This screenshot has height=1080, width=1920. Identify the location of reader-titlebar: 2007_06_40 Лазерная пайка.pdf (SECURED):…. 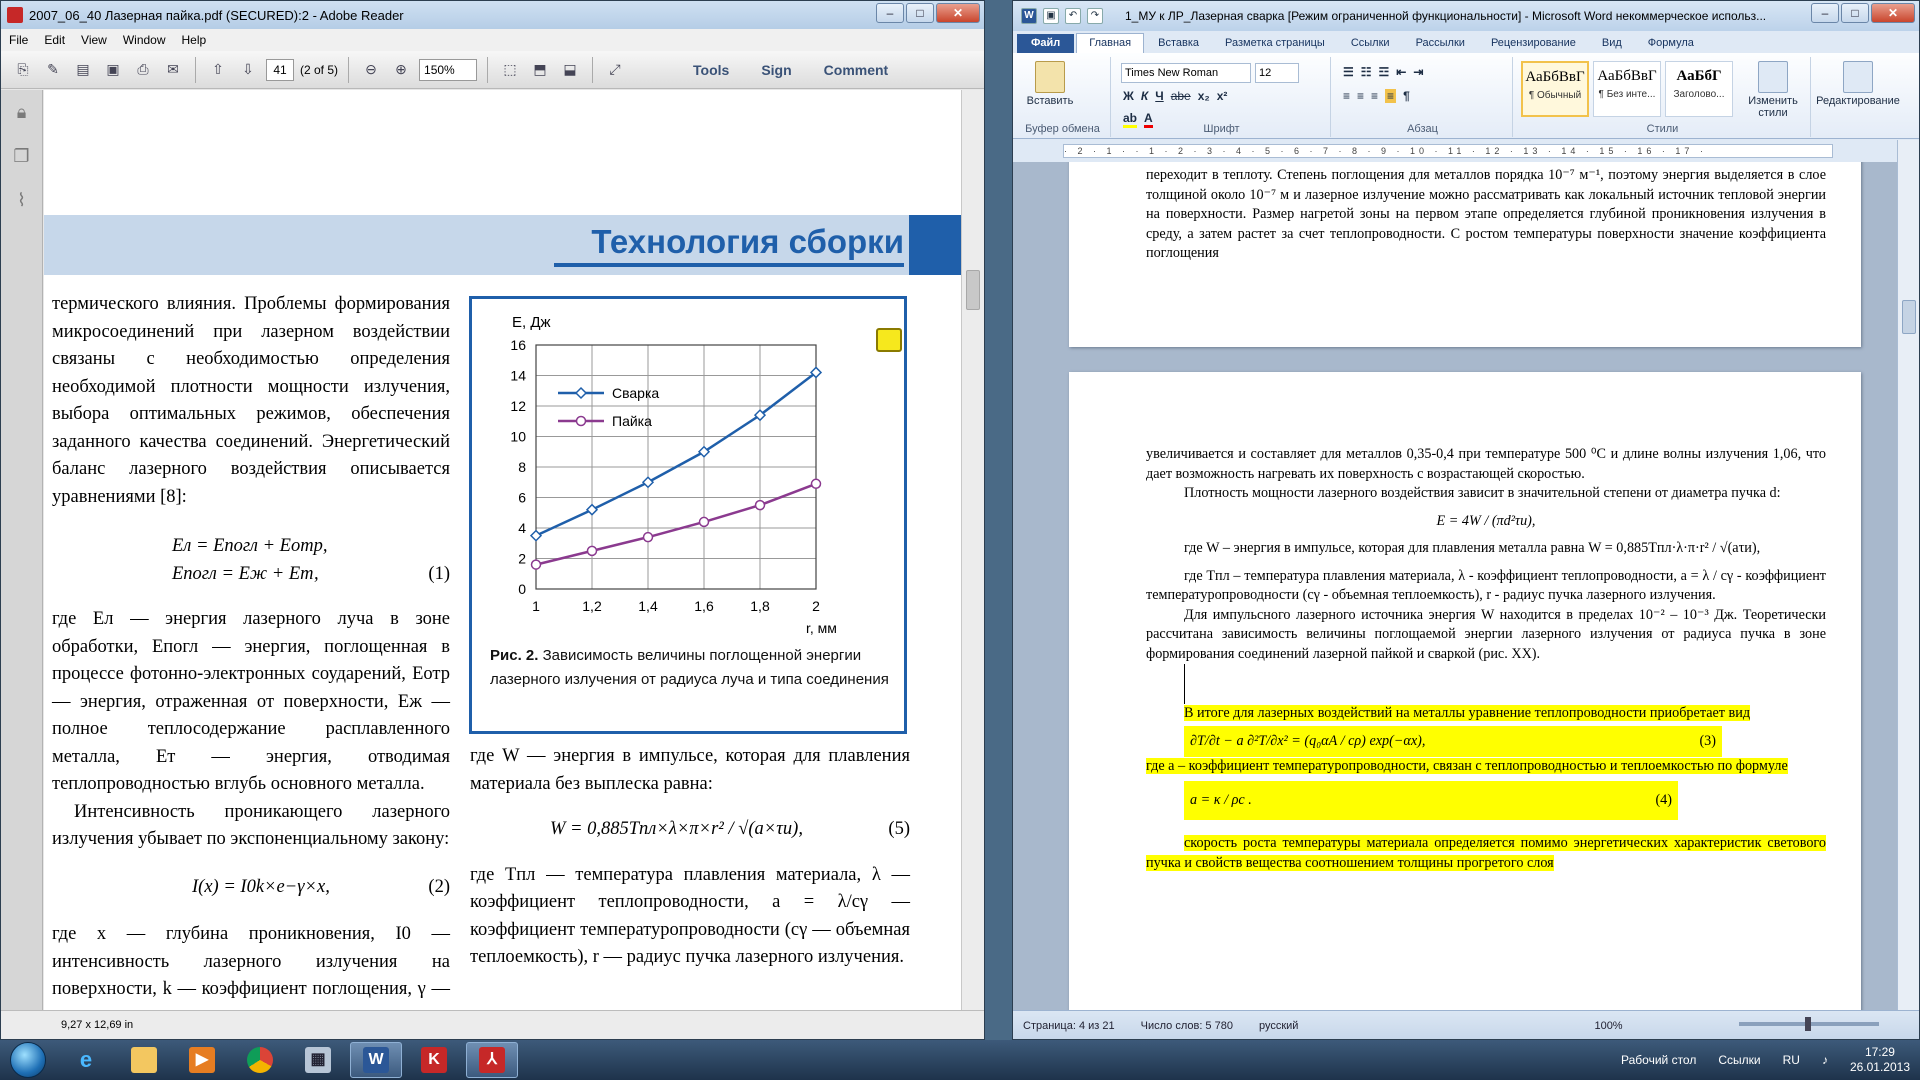
(492, 15).